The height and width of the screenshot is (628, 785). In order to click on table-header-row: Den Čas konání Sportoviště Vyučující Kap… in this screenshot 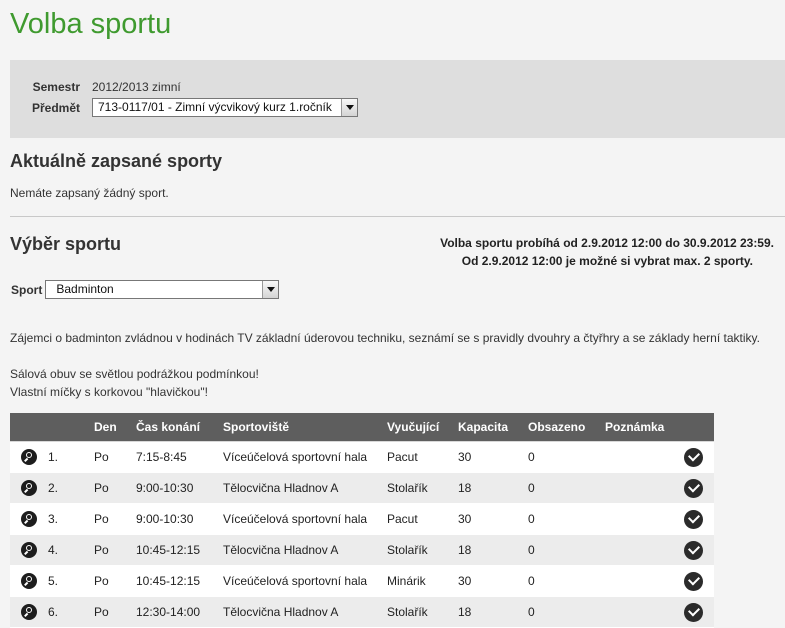, I will do `click(362, 427)`.